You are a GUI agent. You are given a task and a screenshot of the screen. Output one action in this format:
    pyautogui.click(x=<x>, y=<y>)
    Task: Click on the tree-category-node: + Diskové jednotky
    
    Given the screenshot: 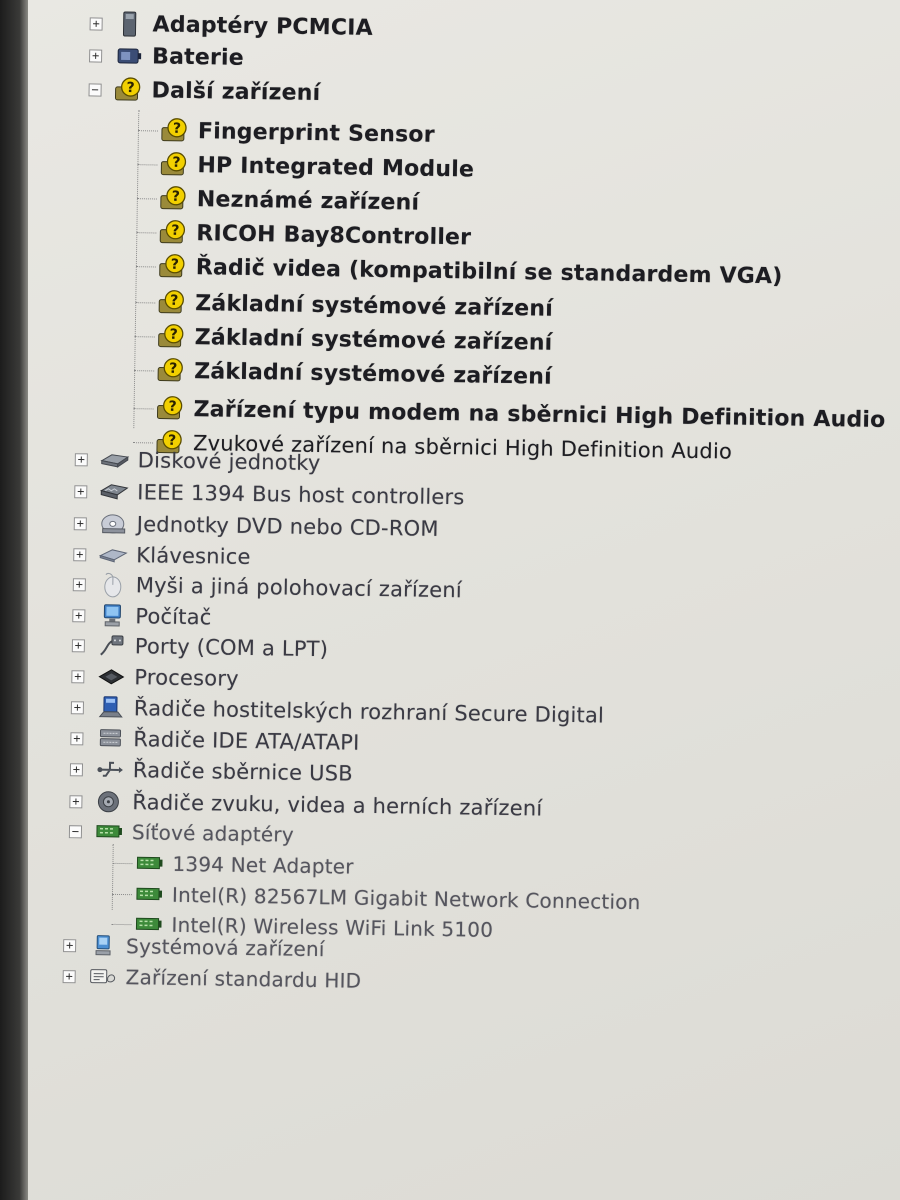 What is the action you would take?
    pyautogui.click(x=197, y=461)
    